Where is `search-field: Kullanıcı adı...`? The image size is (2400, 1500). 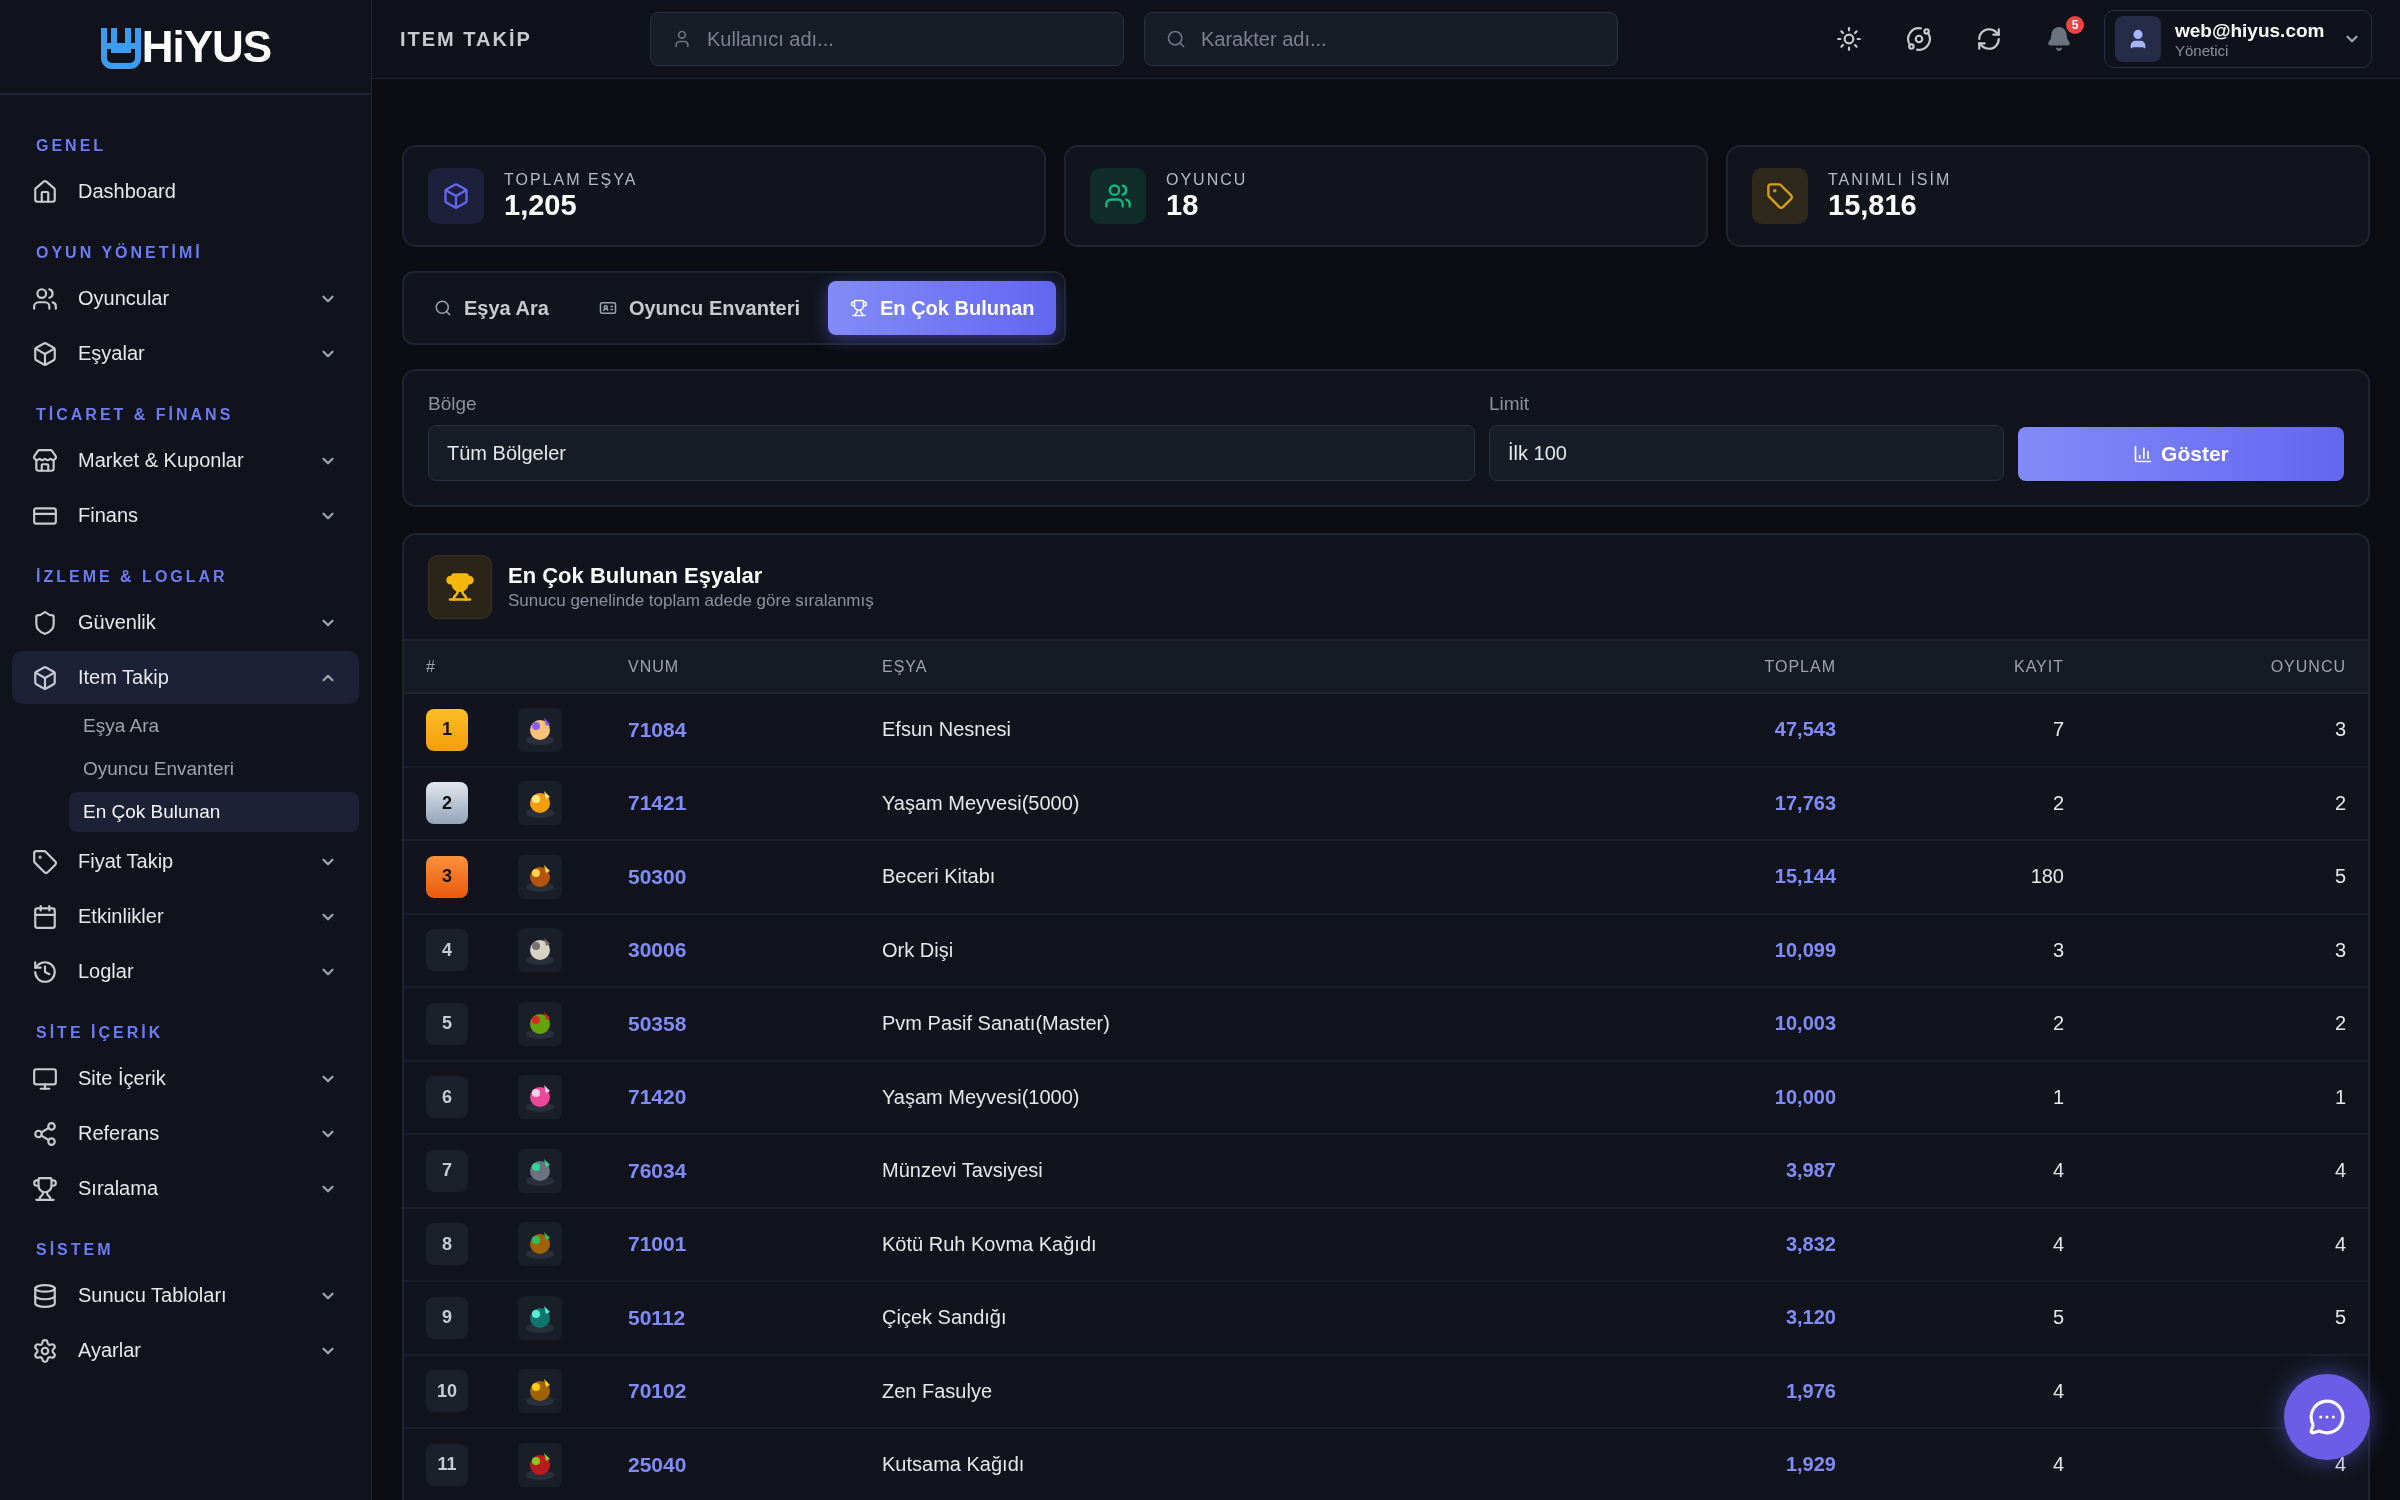
search-field: Kullanıcı adı... is located at coordinates (887, 39).